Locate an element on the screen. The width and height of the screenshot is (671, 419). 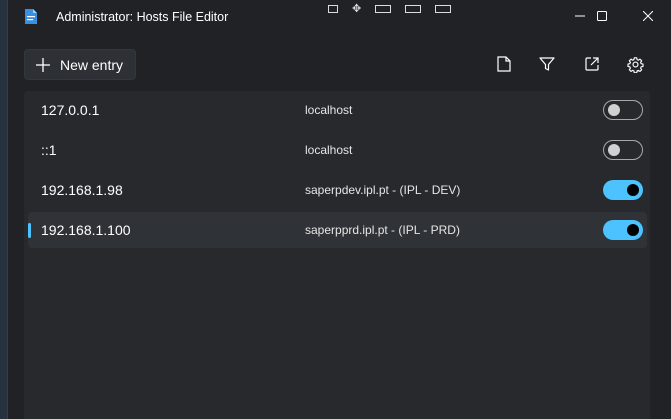
title-bar: Administrator: Hosts File Editor ✥ is located at coordinates (339, 17).